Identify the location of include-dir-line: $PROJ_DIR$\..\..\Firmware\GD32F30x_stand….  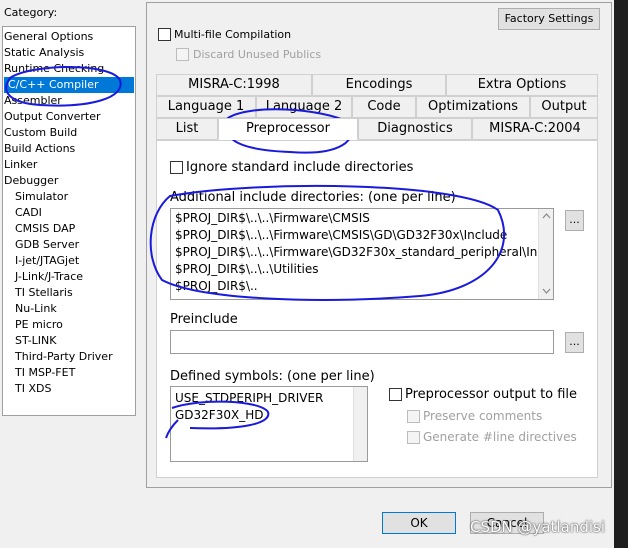
(359, 252).